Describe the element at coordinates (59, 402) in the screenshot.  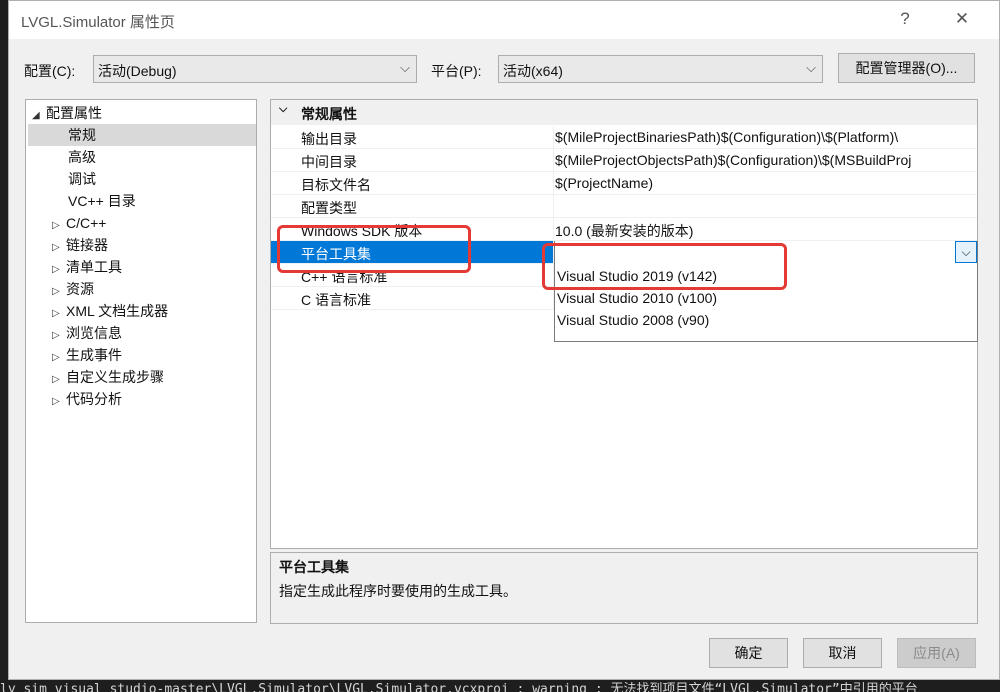
I see `expand-icon: ▷` at that location.